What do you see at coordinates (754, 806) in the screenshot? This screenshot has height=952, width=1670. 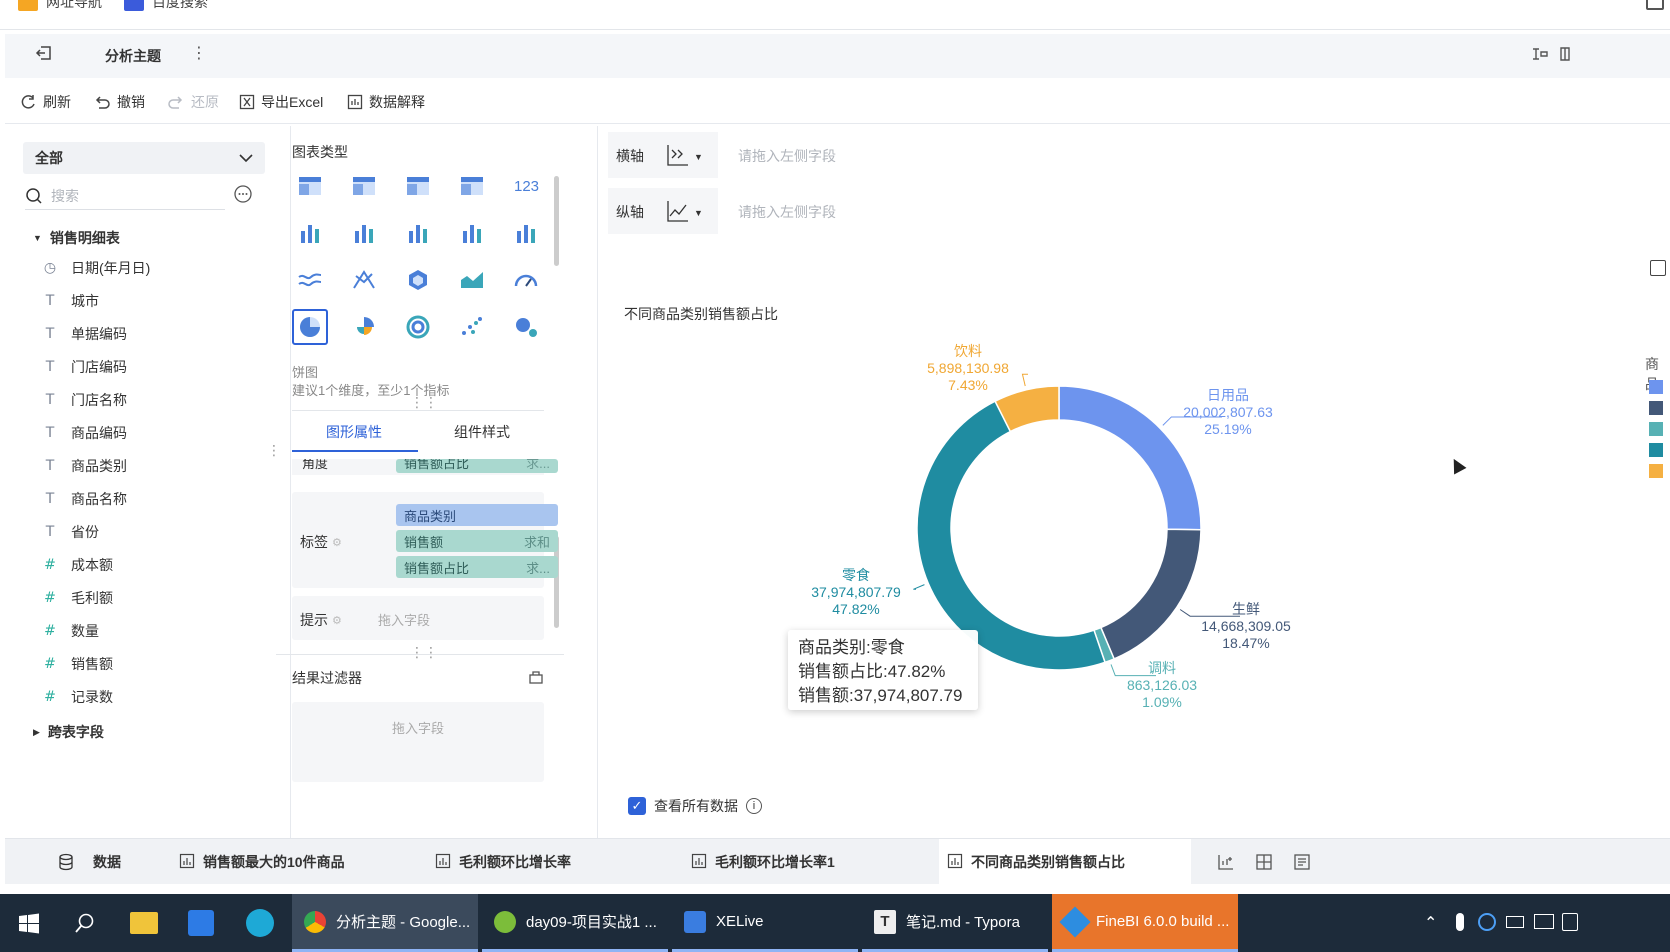 I see `info-icon: i` at bounding box center [754, 806].